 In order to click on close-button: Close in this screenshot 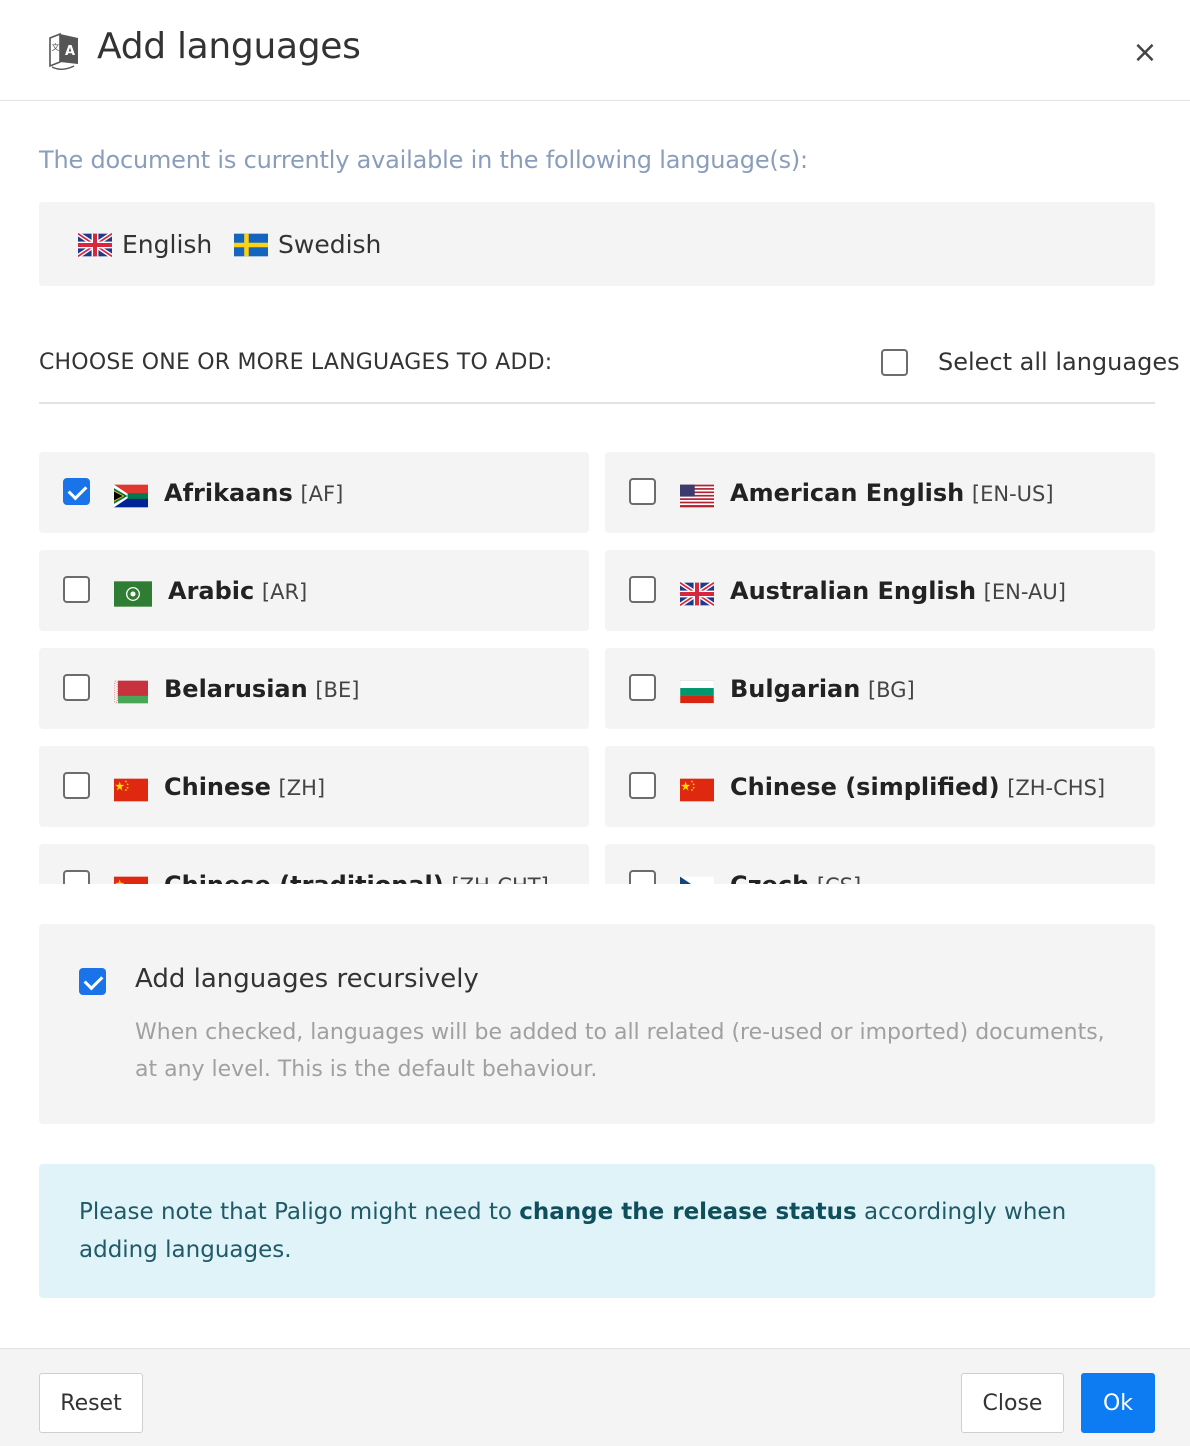, I will do `click(1012, 1403)`.